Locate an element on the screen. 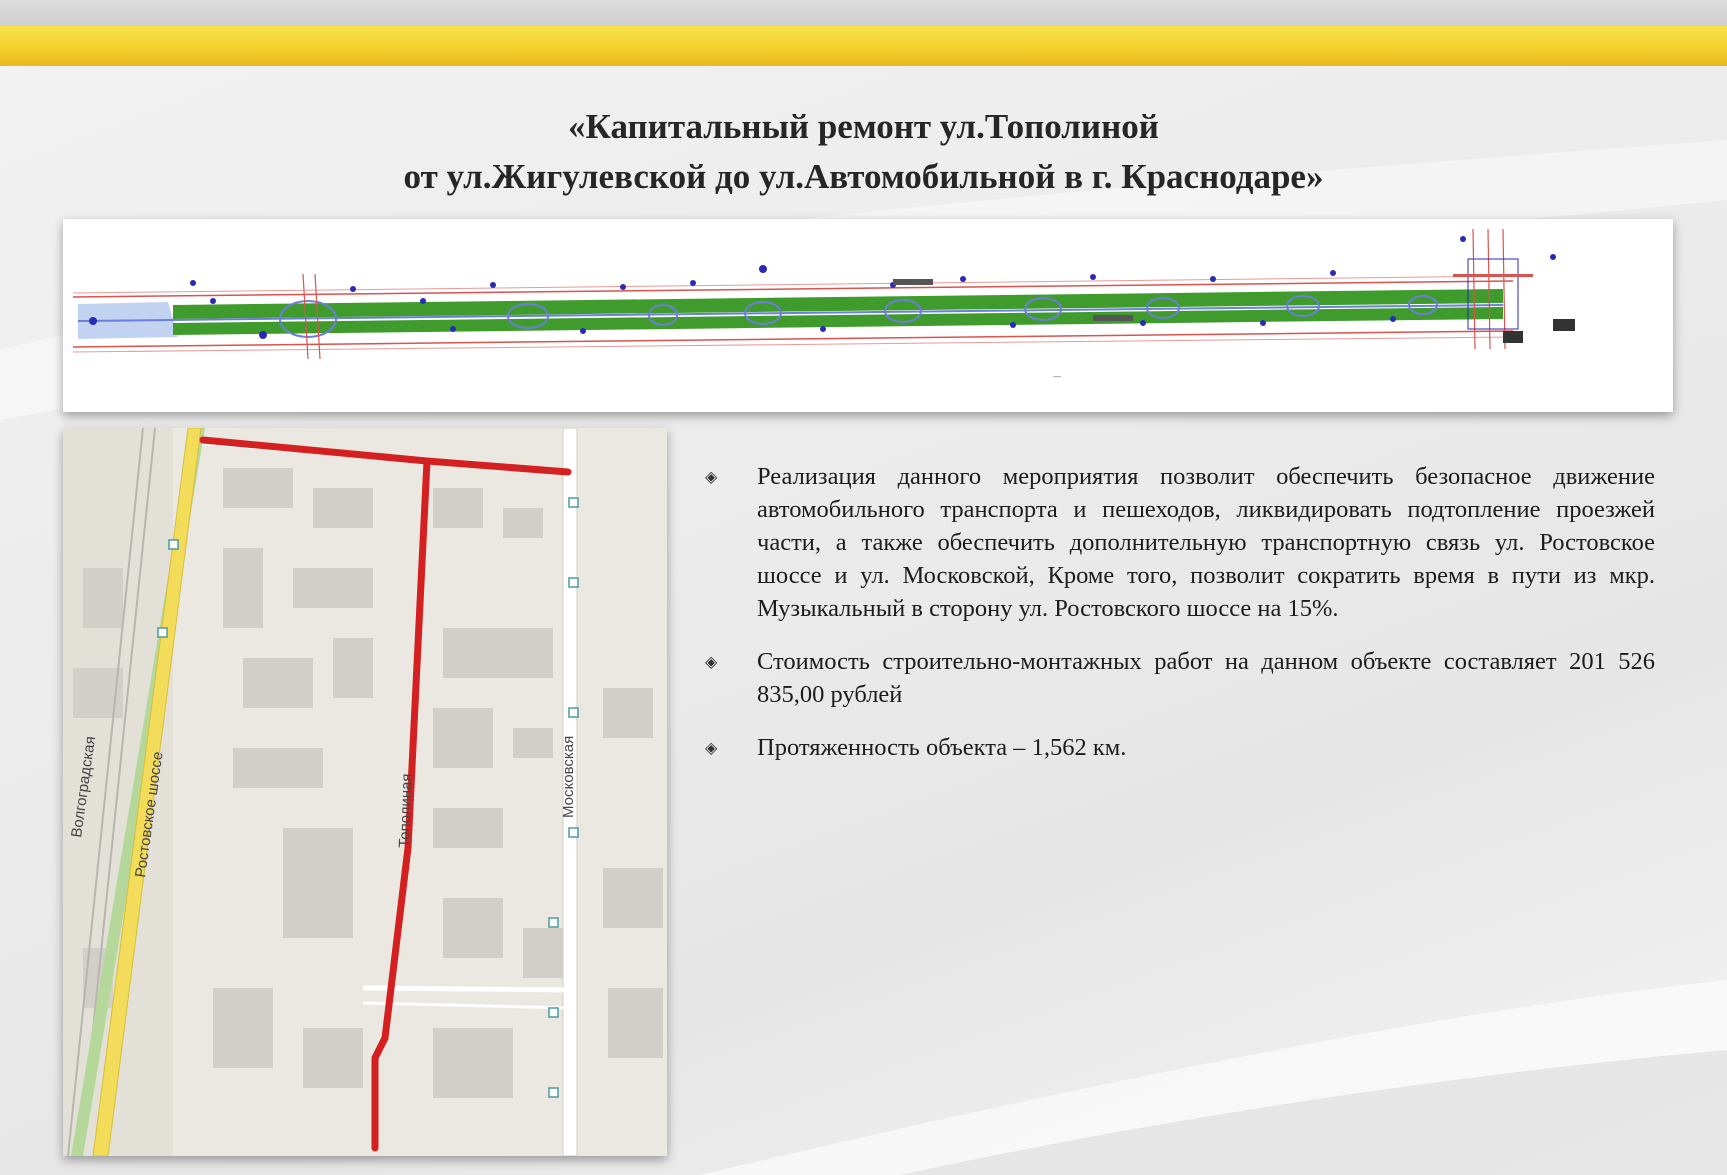  bullet-text: Протяженность объекта – 1,562 км. is located at coordinates (942, 747).